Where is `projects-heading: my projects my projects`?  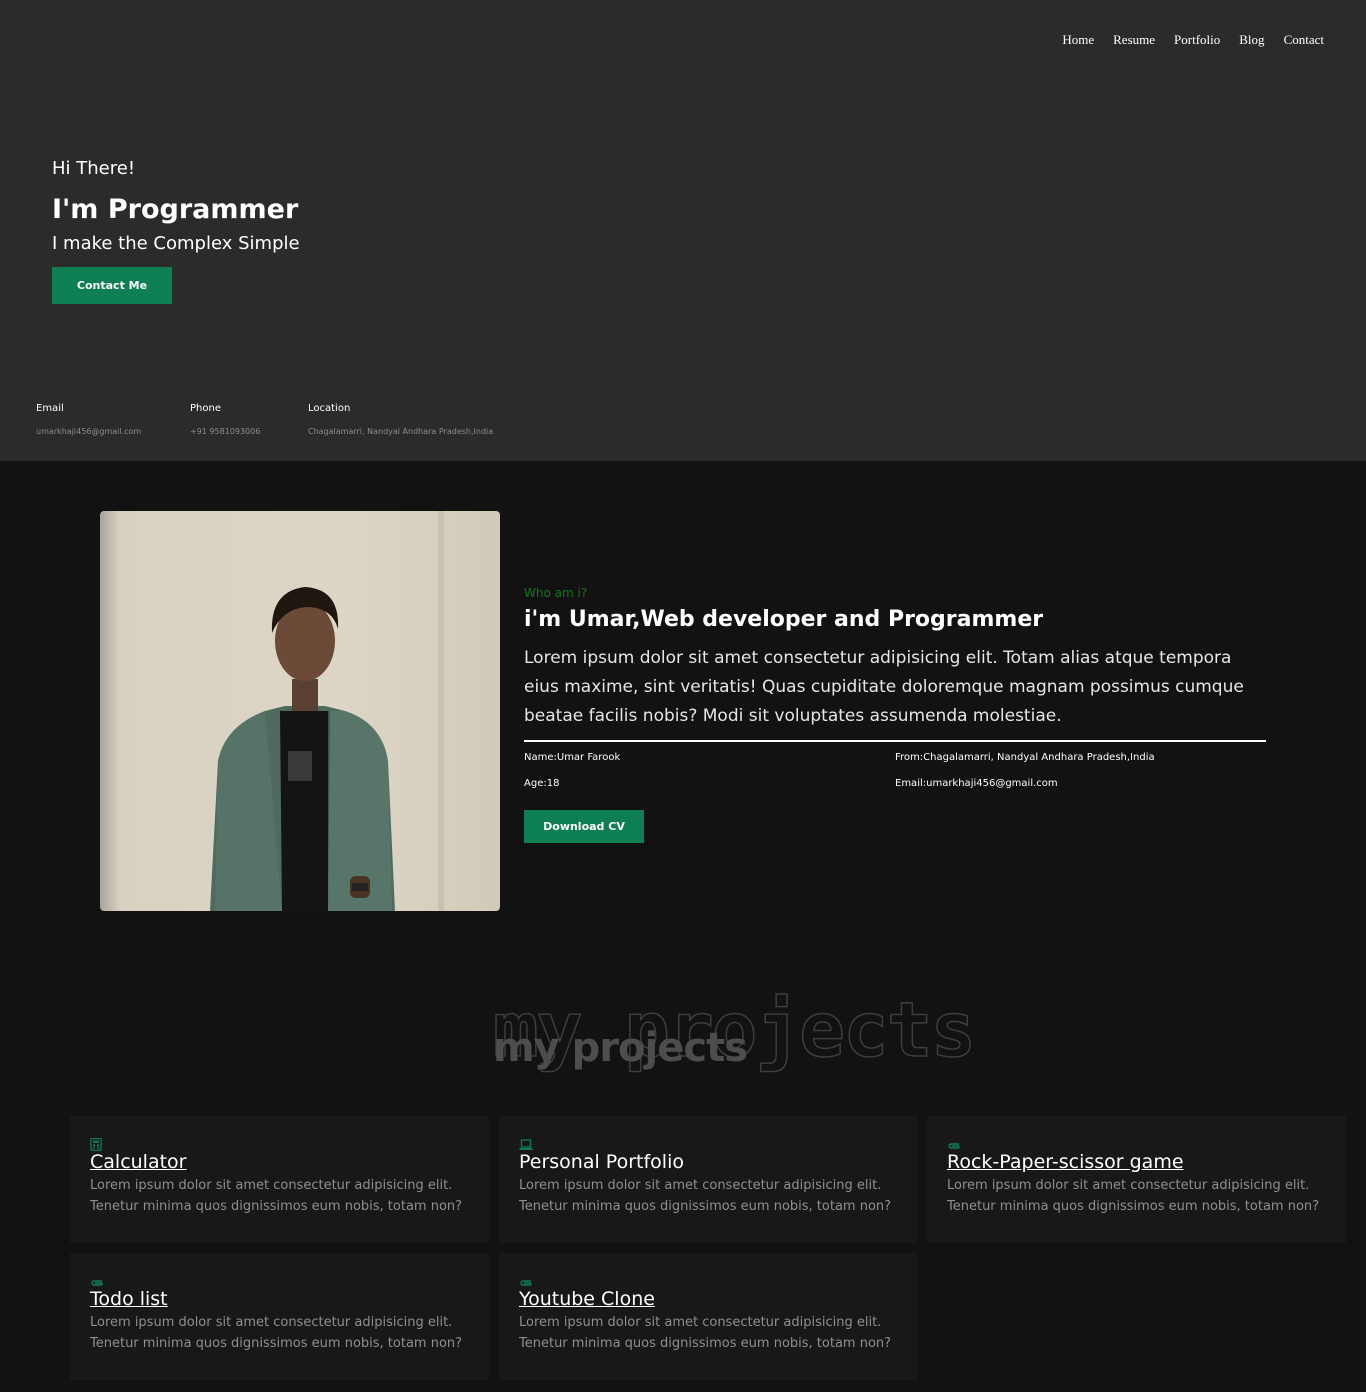
projects-heading: my projects my projects is located at coordinates (683, 1034).